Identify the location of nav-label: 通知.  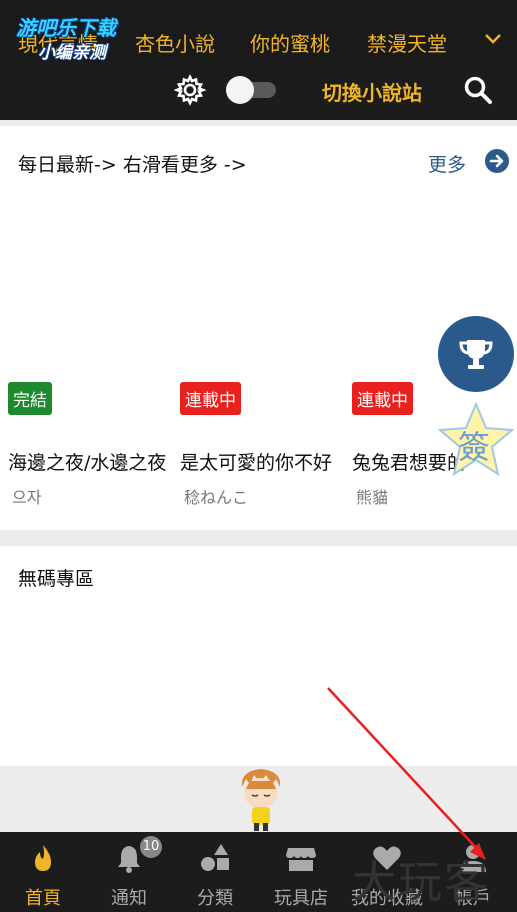
(129, 898).